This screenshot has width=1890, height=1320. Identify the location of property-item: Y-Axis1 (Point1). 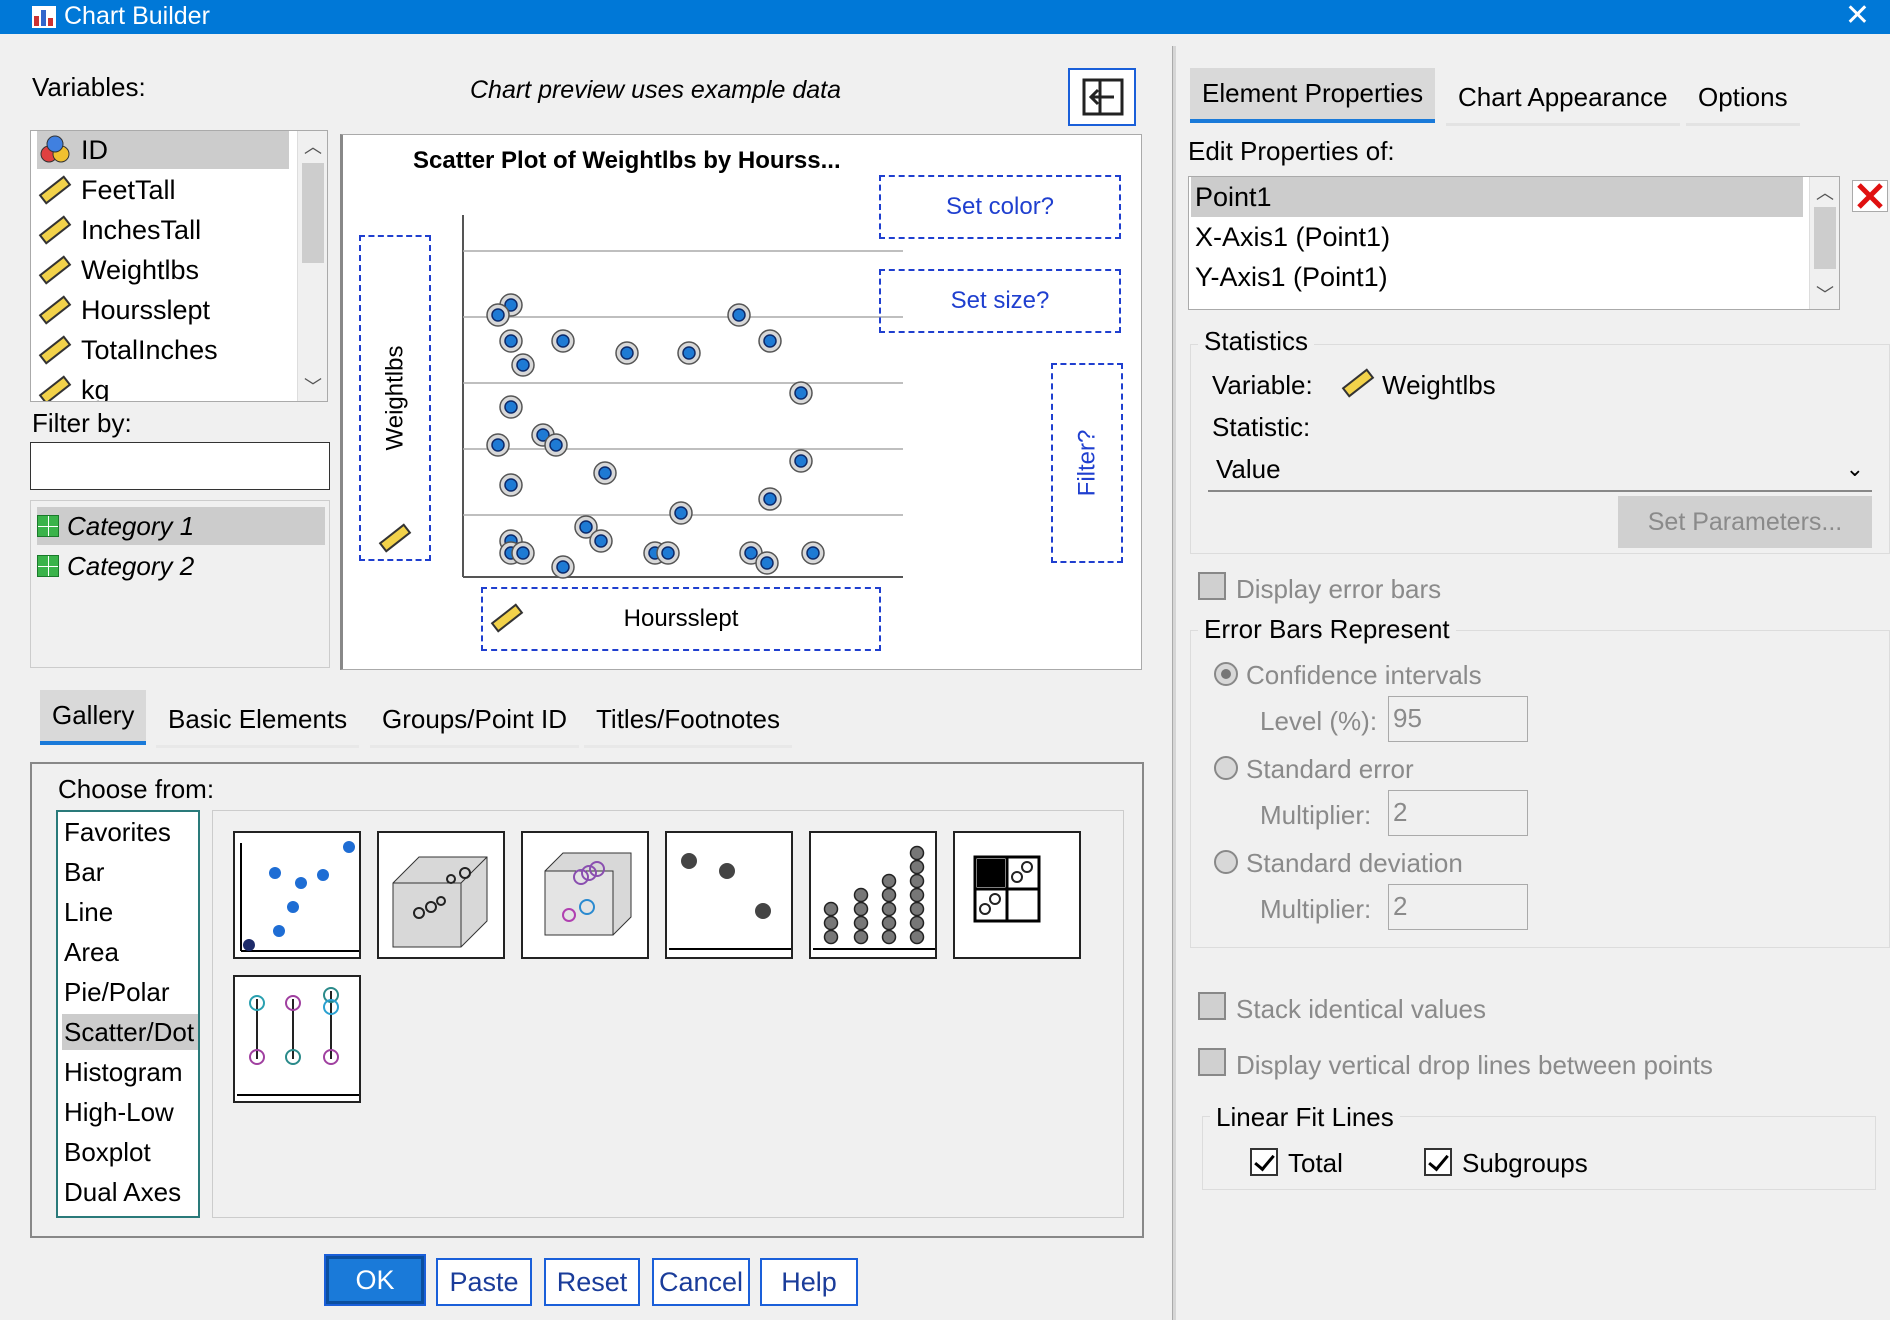
(1497, 277).